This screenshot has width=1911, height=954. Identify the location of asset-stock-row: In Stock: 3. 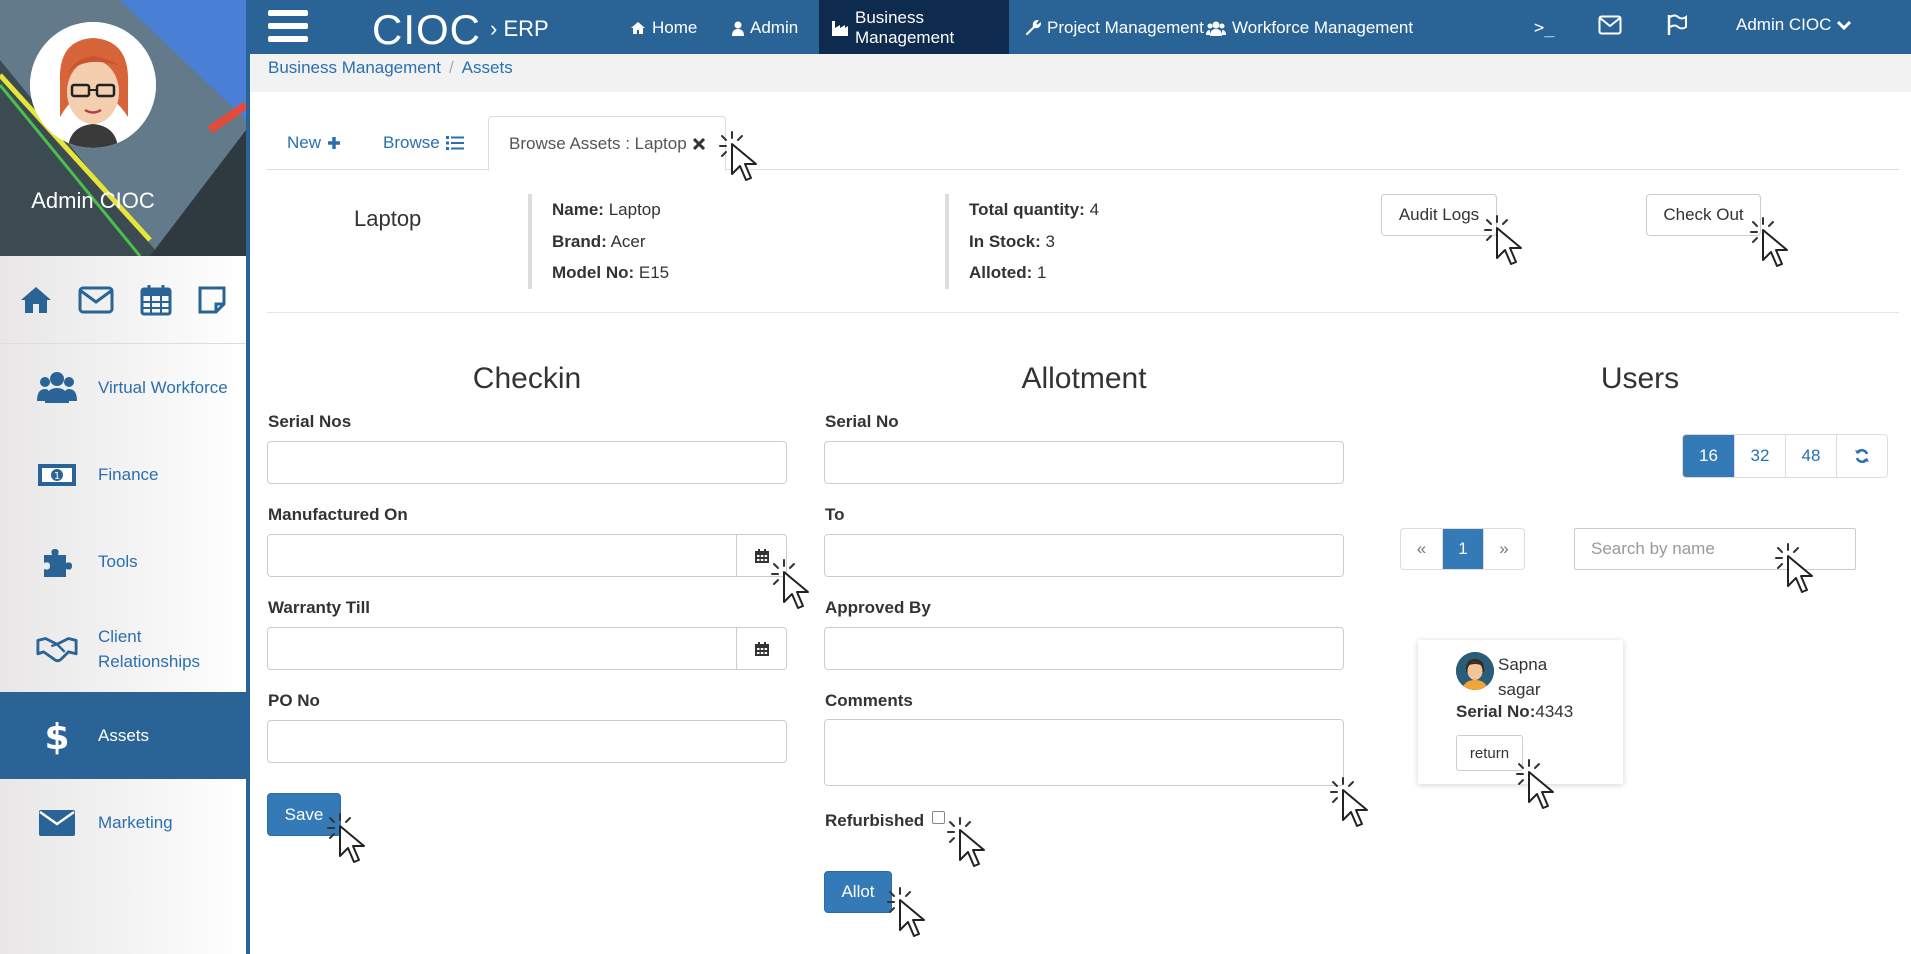
(1034, 242).